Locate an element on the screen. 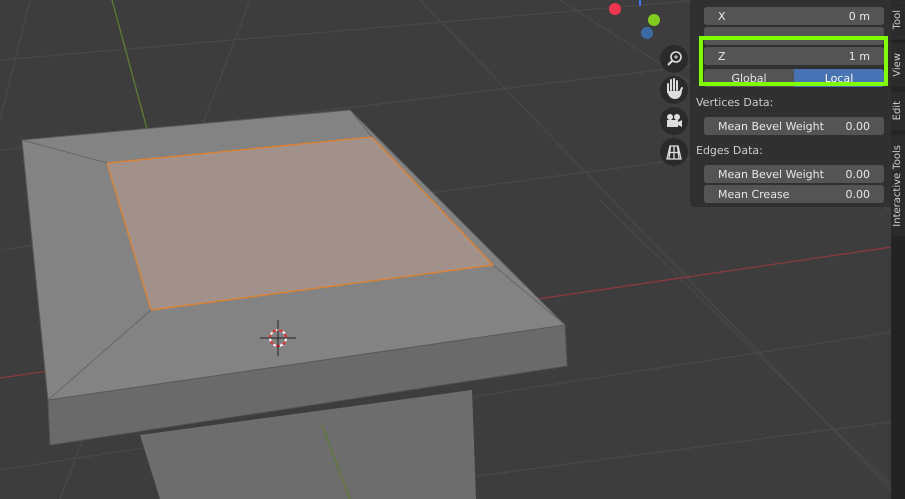 The width and height of the screenshot is (905, 499). 3d-cursor-icon is located at coordinates (278, 338).